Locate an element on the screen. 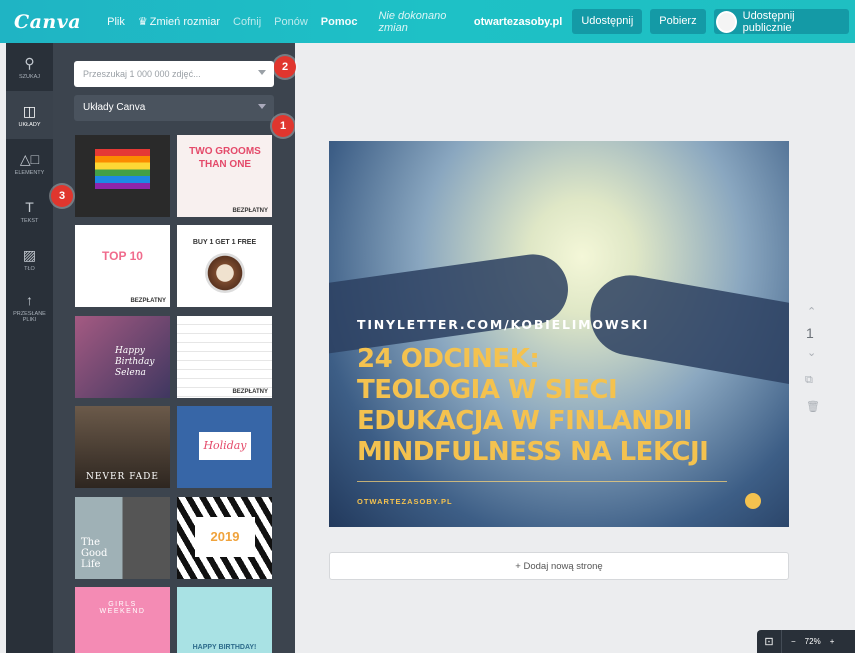 The image size is (855, 653). headline-line-2: TEOLOGIA W SIECI is located at coordinates (487, 390).